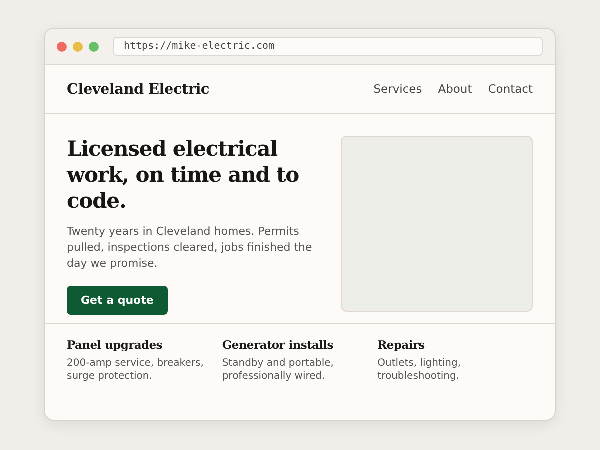  What do you see at coordinates (278, 370) in the screenshot?
I see `feature-text: Standby and portable, professionally wired.` at bounding box center [278, 370].